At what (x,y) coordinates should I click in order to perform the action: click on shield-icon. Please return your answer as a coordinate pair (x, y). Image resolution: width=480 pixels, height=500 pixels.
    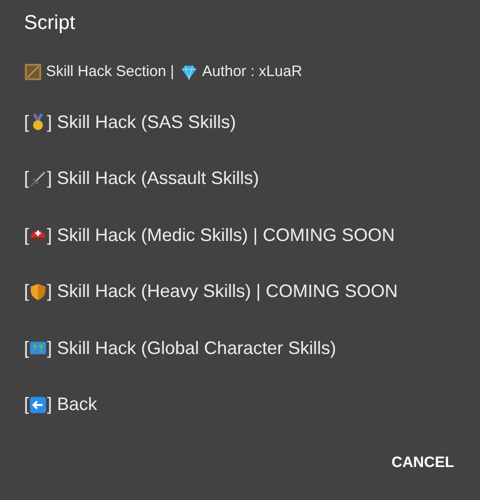
    Looking at the image, I should click on (38, 291).